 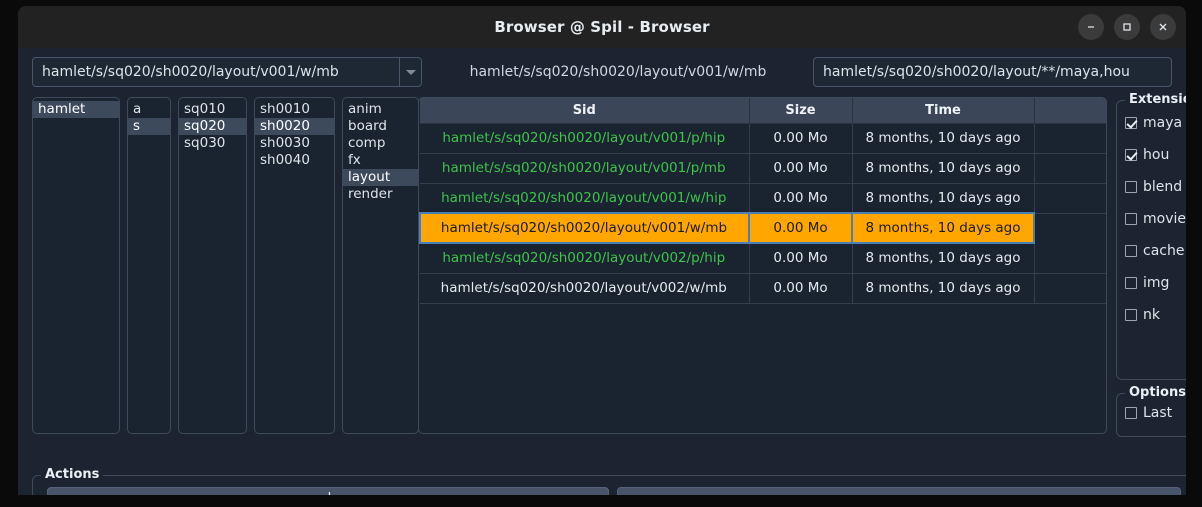 What do you see at coordinates (76, 109) in the screenshot?
I see `list-item: hamlet` at bounding box center [76, 109].